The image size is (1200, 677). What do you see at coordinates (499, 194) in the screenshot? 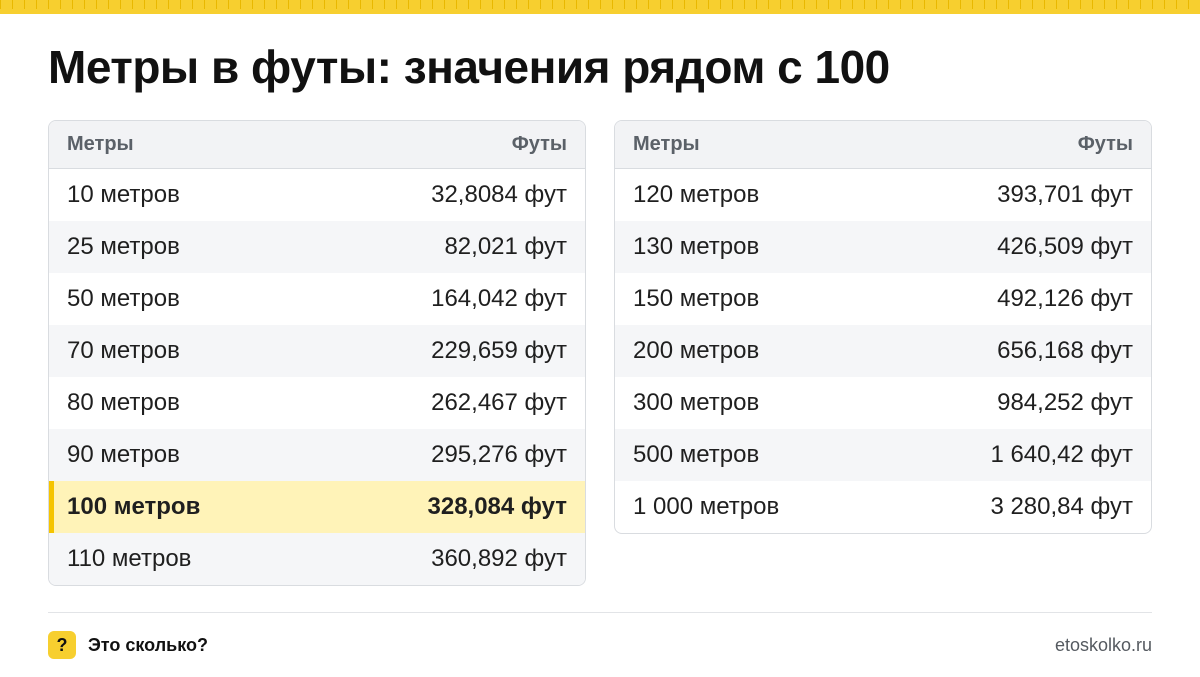
I see `cell-feet: 32,8084 фут` at bounding box center [499, 194].